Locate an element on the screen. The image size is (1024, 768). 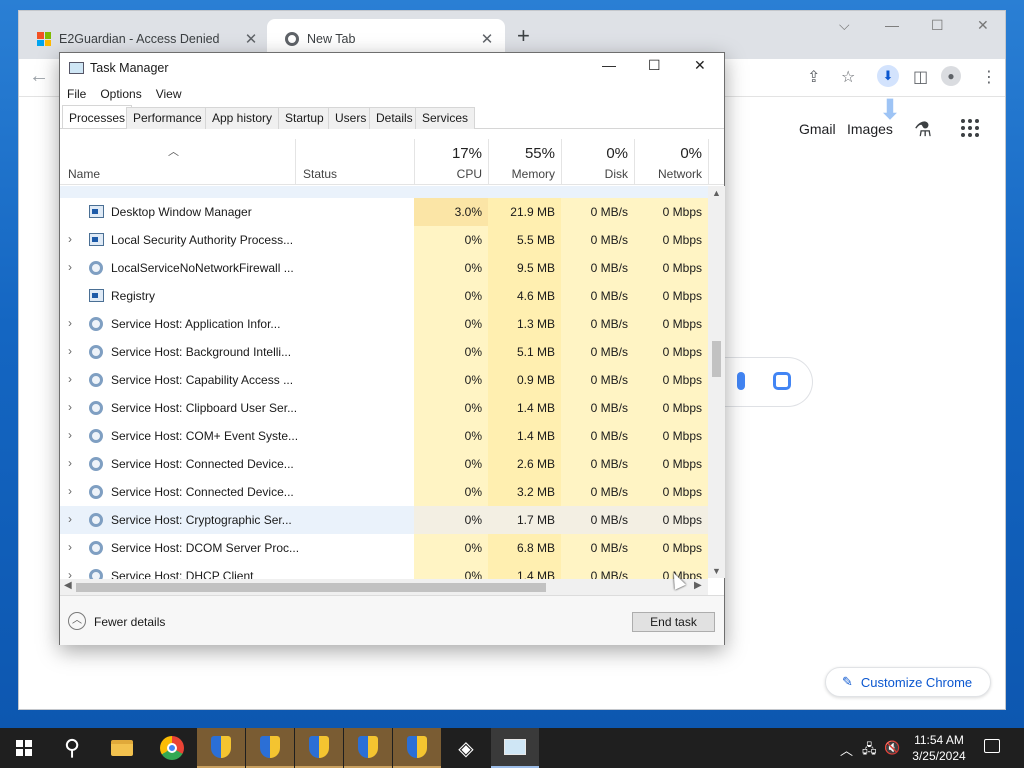
taskbar-task-manager is located at coordinates (515, 748).